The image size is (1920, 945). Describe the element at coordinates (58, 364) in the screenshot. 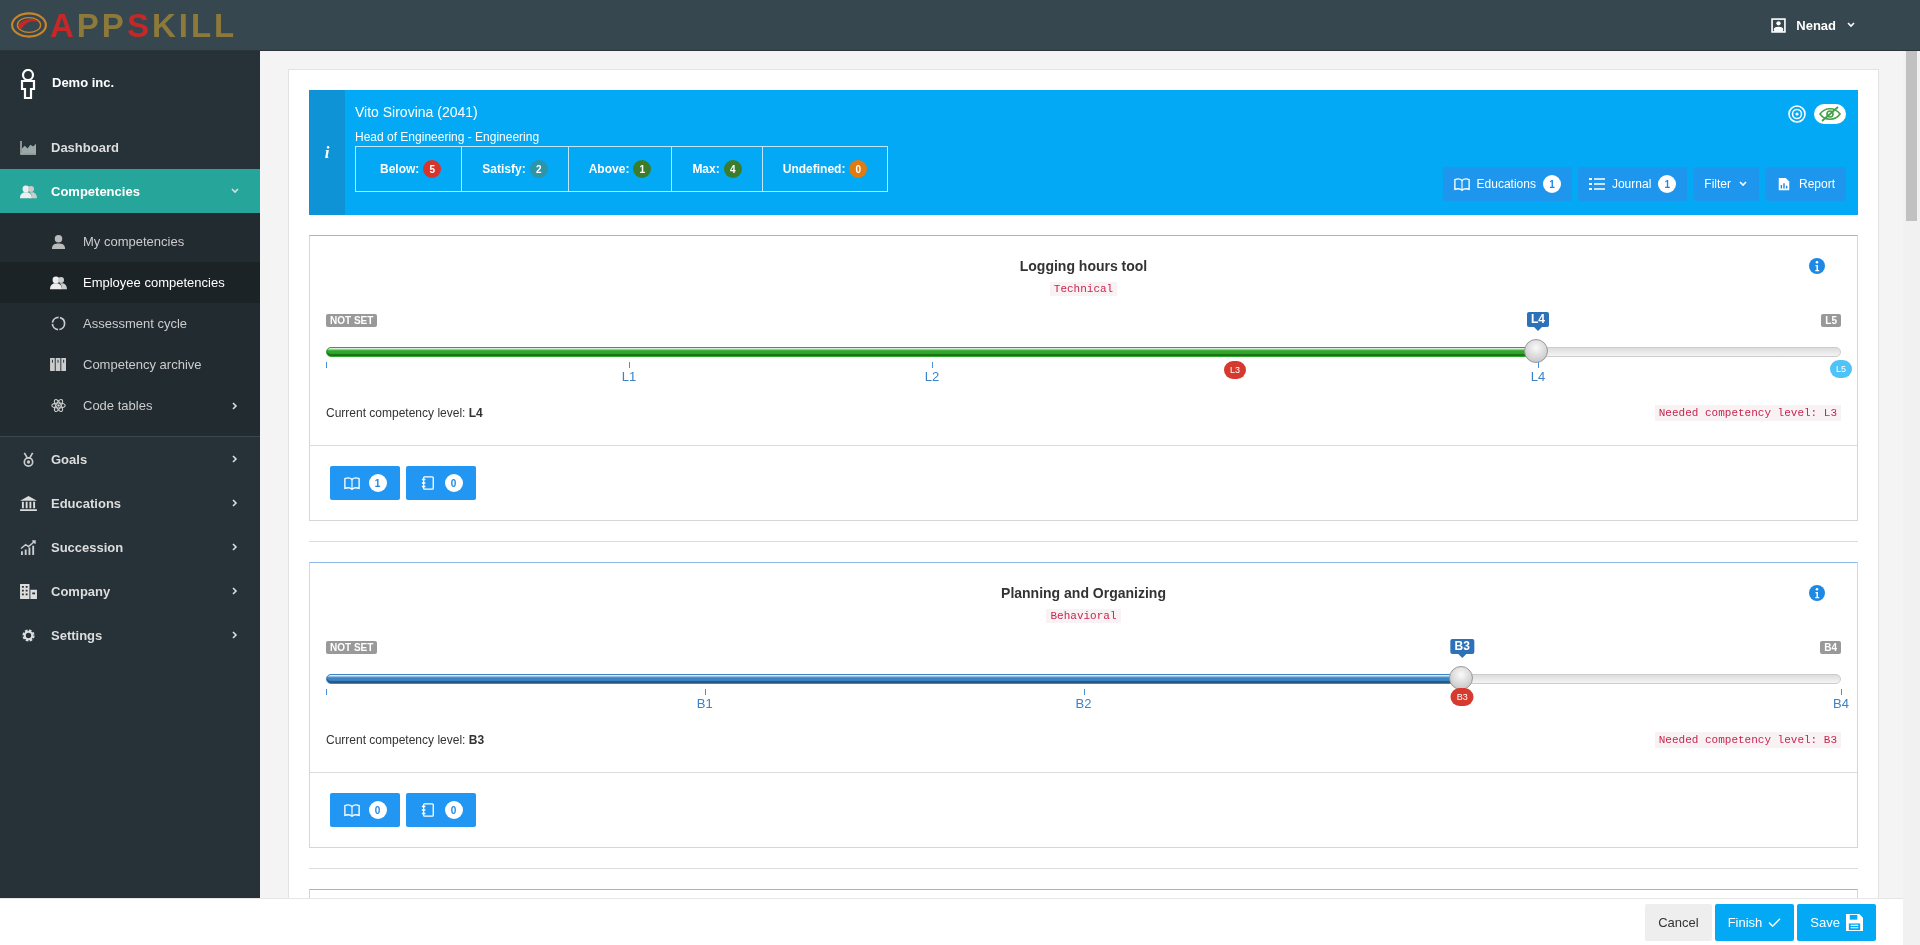

I see `binders-icon` at that location.